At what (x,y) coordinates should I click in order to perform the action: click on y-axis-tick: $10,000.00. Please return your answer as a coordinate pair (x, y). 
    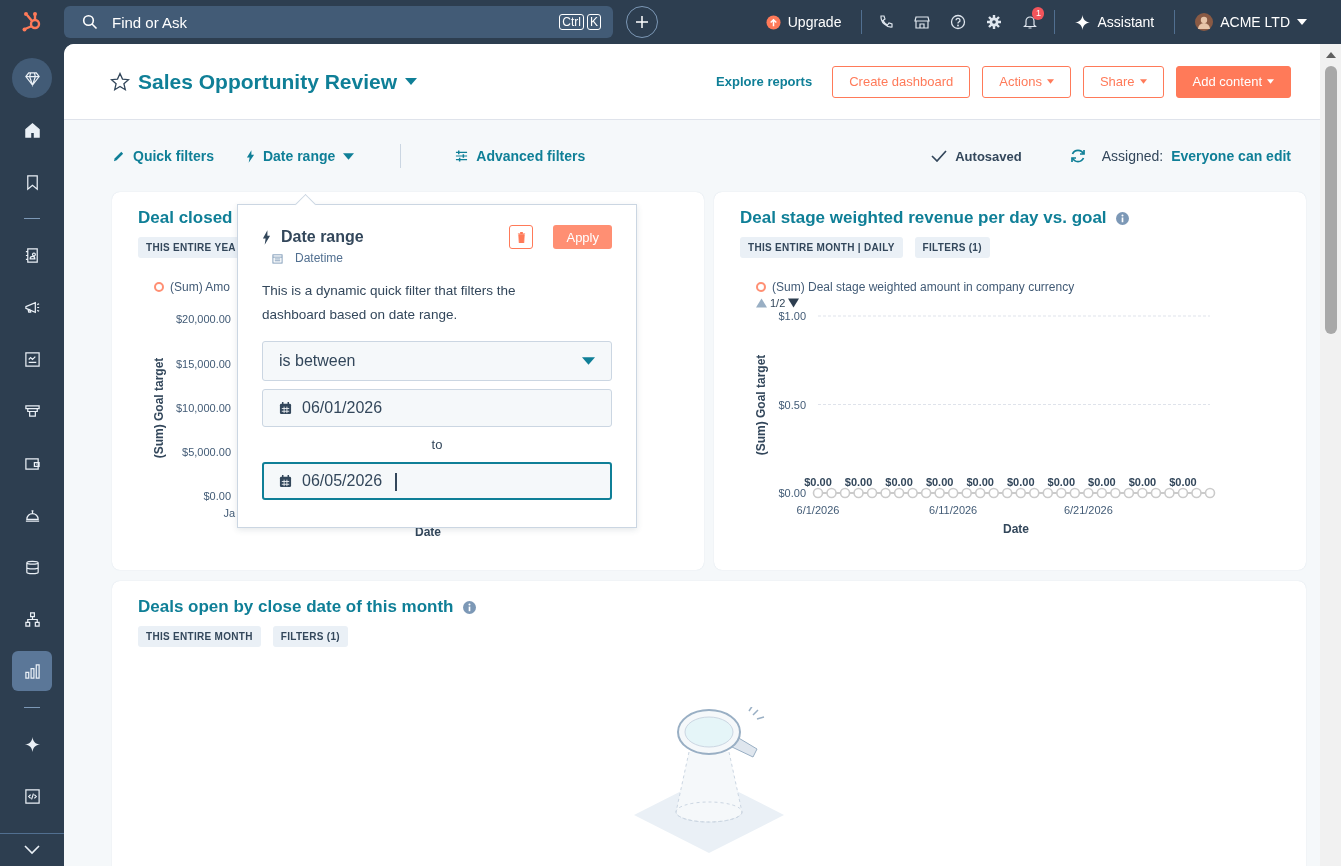
    Looking at the image, I should click on (203, 408).